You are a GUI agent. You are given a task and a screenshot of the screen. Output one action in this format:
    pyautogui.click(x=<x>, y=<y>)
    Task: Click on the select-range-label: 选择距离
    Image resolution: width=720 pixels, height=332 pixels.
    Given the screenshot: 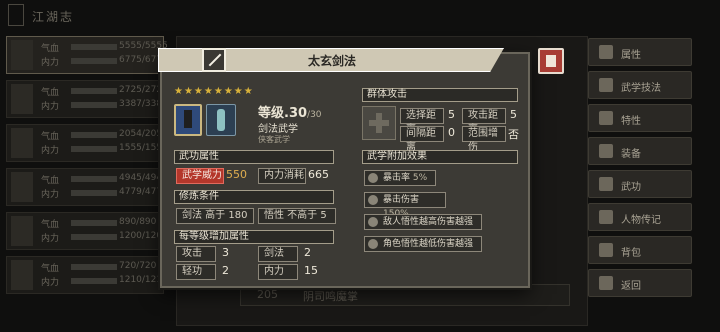 What is the action you would take?
    pyautogui.click(x=422, y=121)
    